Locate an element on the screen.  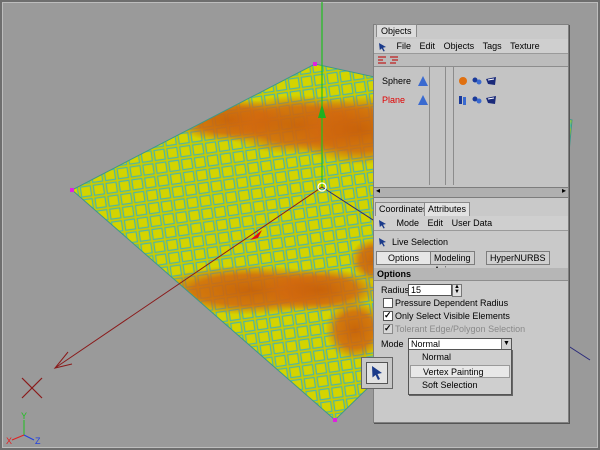
pressure-row: Pressure Dependent Radius is located at coordinates (471, 303).